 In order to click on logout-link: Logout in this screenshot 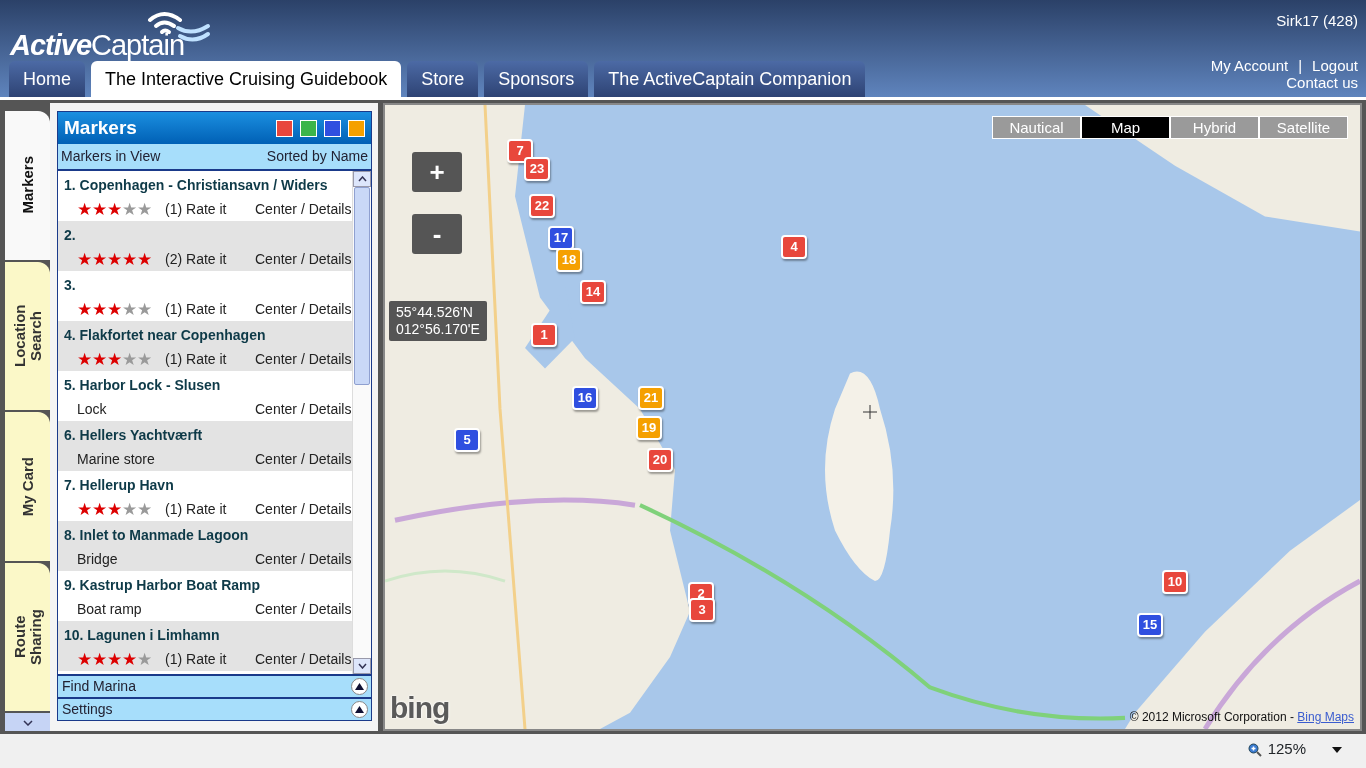, I will do `click(1335, 65)`.